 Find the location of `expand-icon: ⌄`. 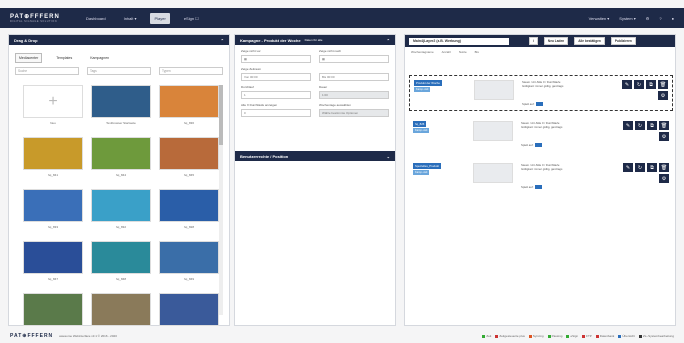

expand-icon: ⌄ is located at coordinates (388, 156).